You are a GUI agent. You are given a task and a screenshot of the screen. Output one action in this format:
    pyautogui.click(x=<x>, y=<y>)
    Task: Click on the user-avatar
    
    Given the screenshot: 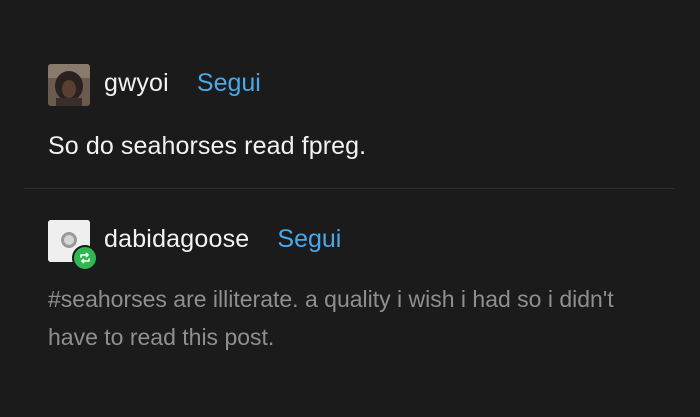 What is the action you would take?
    pyautogui.click(x=69, y=85)
    